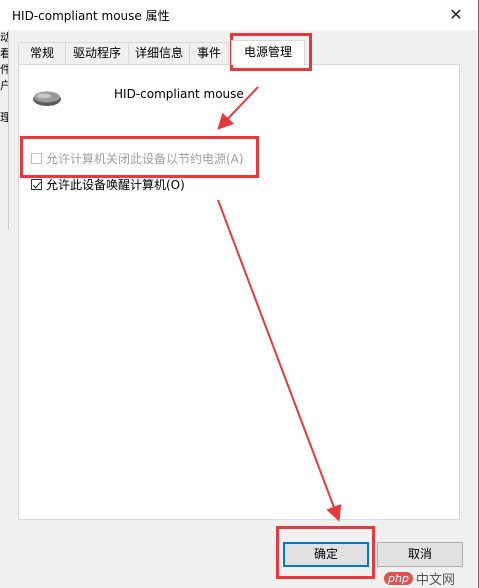 The image size is (479, 588). I want to click on window-title: HID-compliant mouse 属性, so click(91, 16).